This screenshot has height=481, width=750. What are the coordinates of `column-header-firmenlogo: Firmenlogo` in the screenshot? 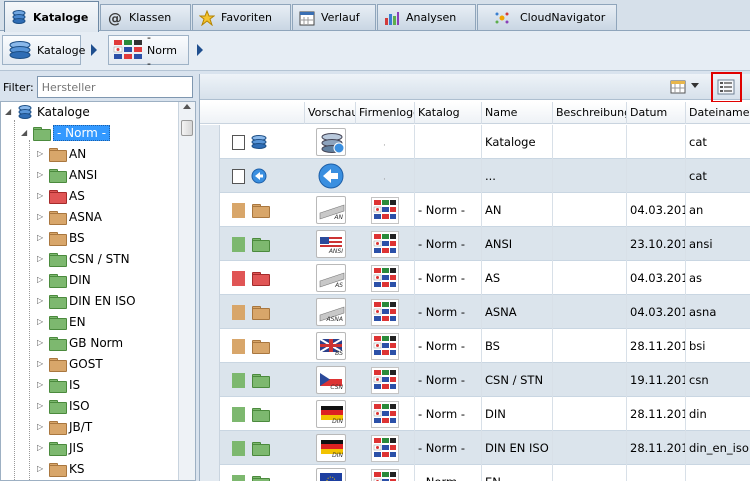 It's located at (385, 113).